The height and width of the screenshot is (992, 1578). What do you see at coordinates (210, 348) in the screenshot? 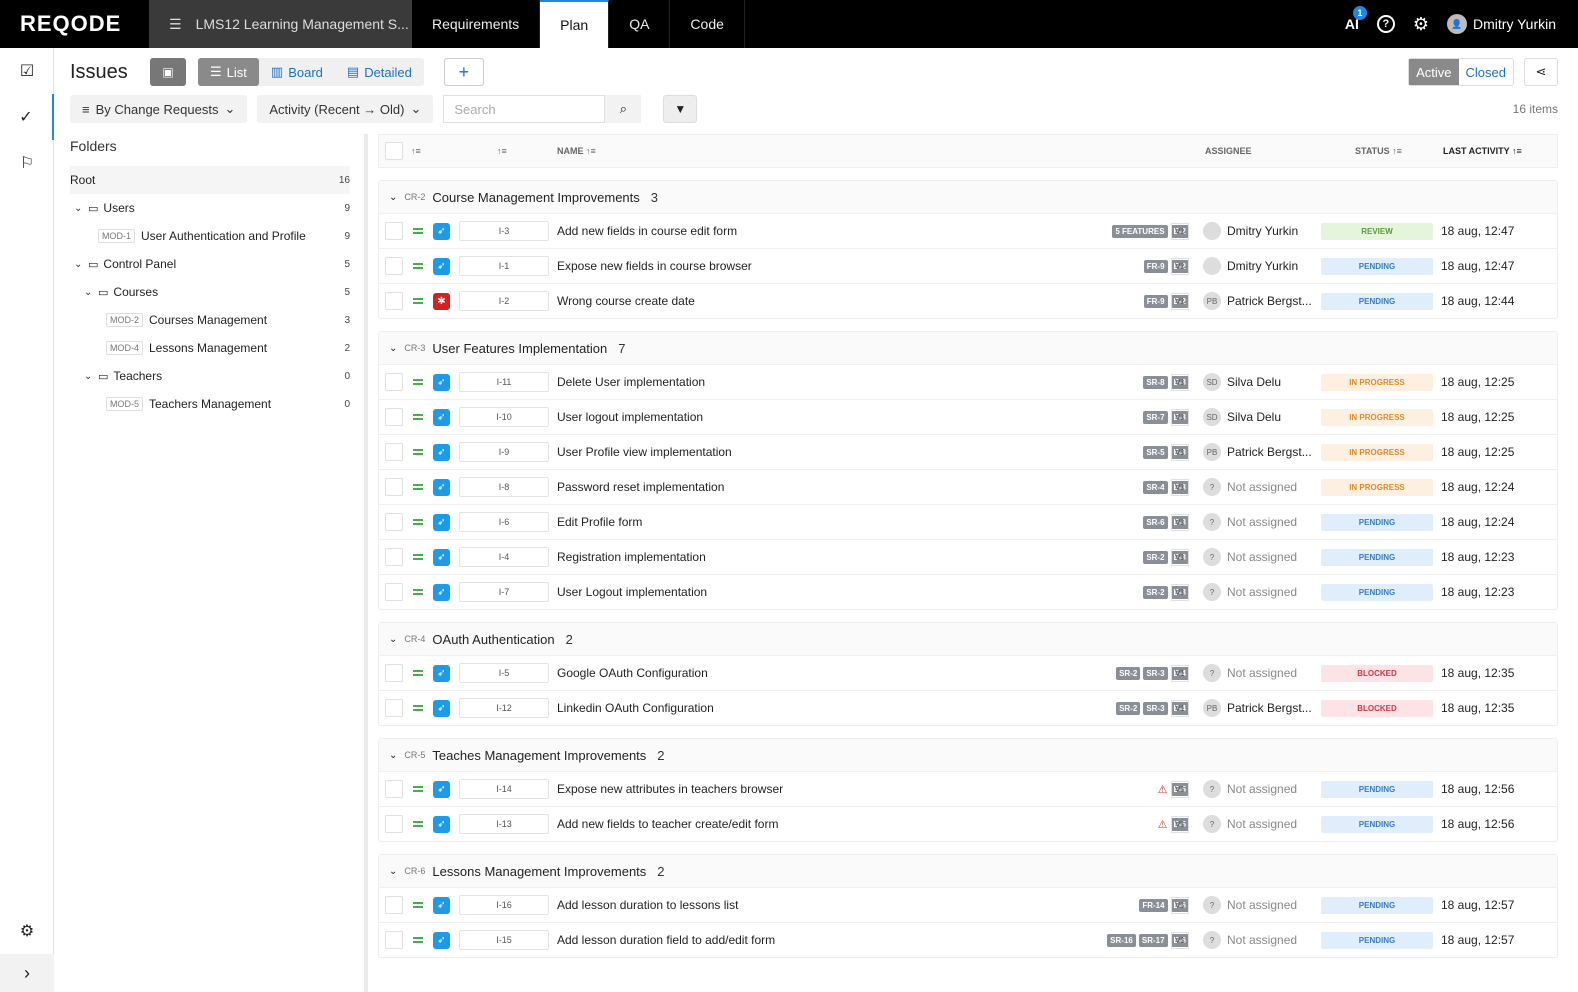
I see `folder-mod-4: MOD-4 Lessons Management 2` at bounding box center [210, 348].